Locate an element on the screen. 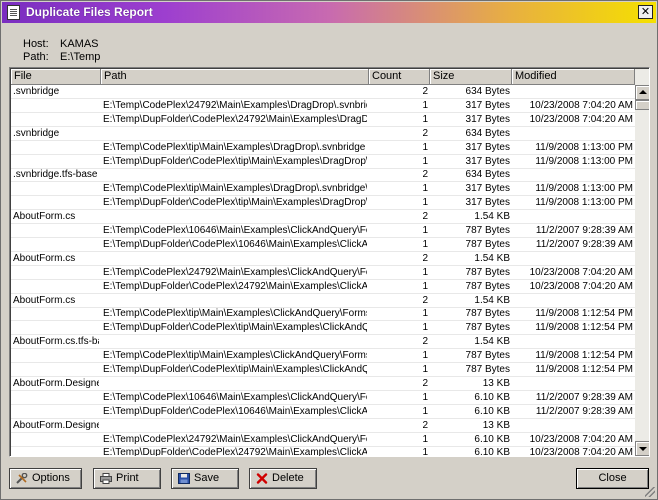  scroll-thumb is located at coordinates (642, 105).